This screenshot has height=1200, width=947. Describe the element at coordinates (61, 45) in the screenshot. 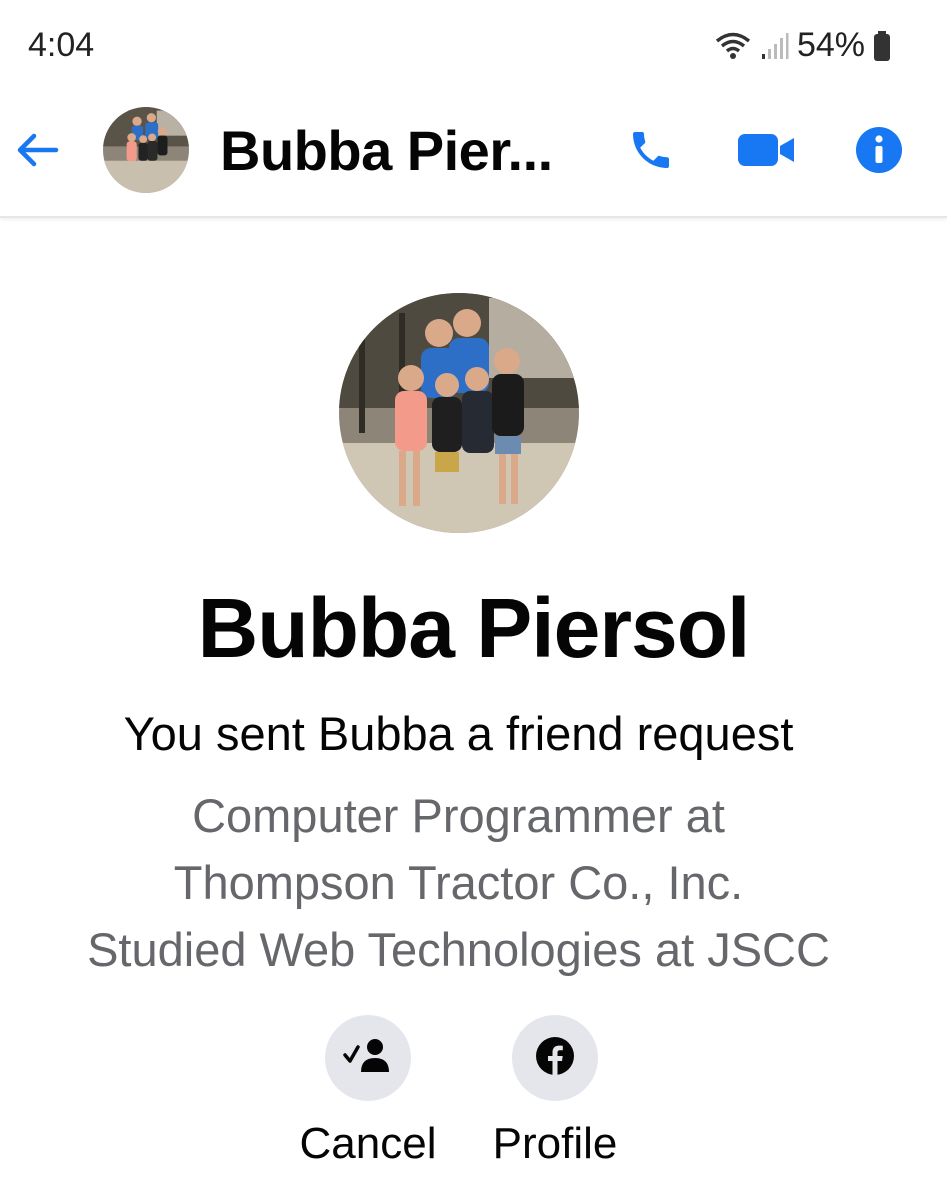

I see `status-time: 4:04` at that location.